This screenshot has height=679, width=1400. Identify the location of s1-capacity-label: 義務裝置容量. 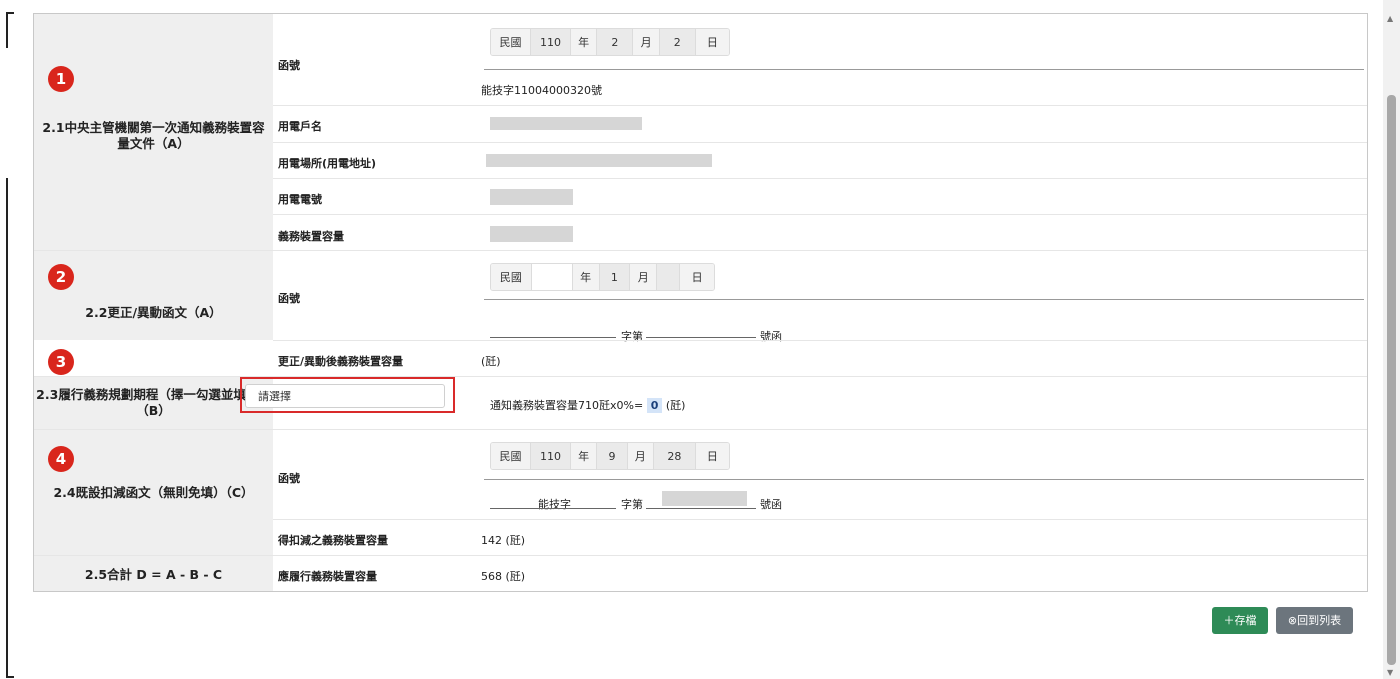
(311, 236).